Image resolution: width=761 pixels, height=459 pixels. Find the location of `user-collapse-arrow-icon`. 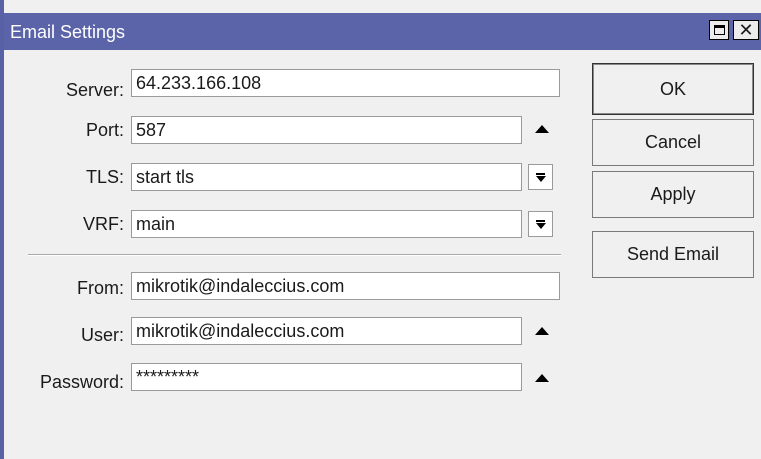

user-collapse-arrow-icon is located at coordinates (542, 331).